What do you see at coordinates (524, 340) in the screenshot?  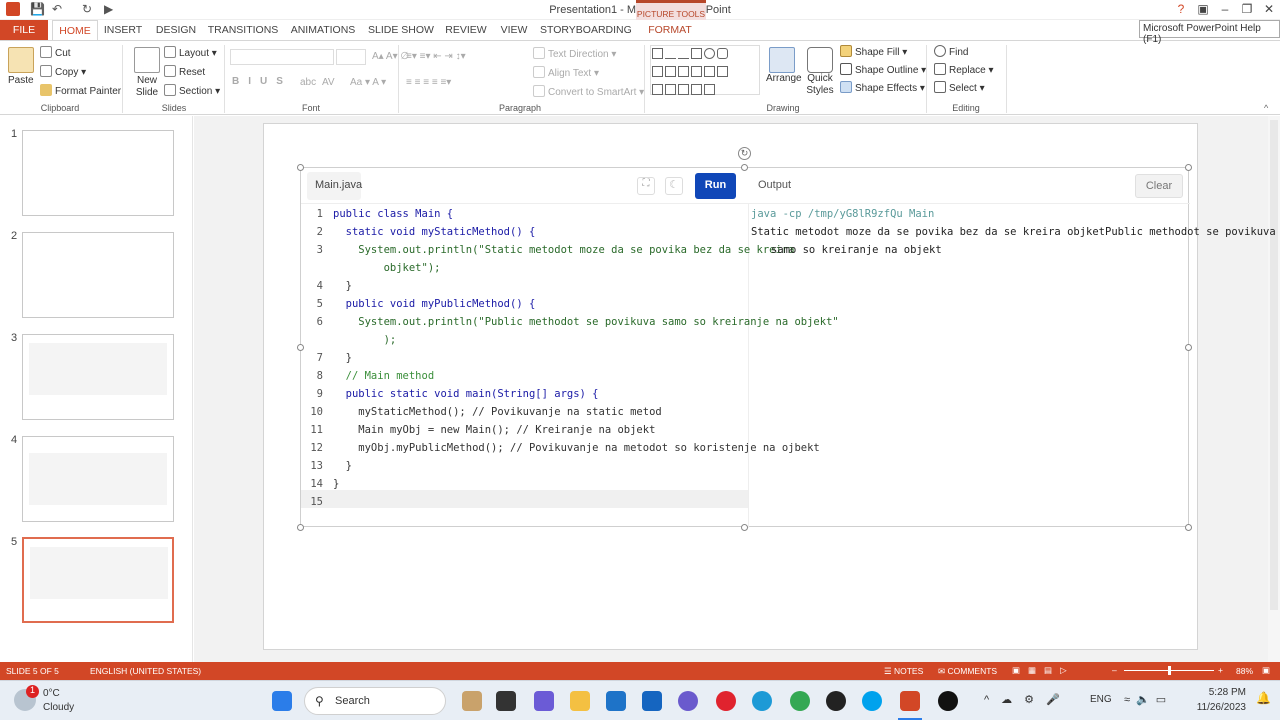 I see `code-line: );` at bounding box center [524, 340].